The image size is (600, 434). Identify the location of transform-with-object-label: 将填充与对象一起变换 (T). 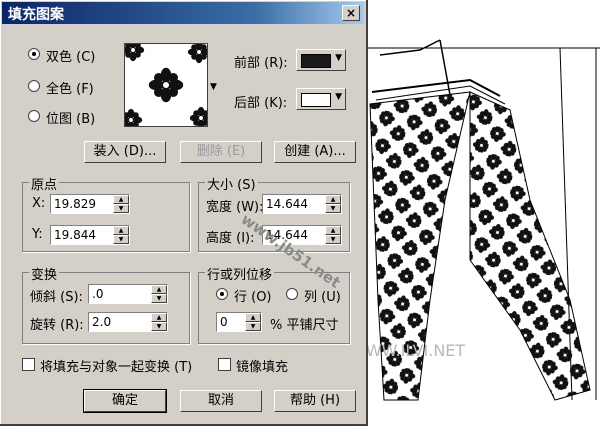
(116, 367).